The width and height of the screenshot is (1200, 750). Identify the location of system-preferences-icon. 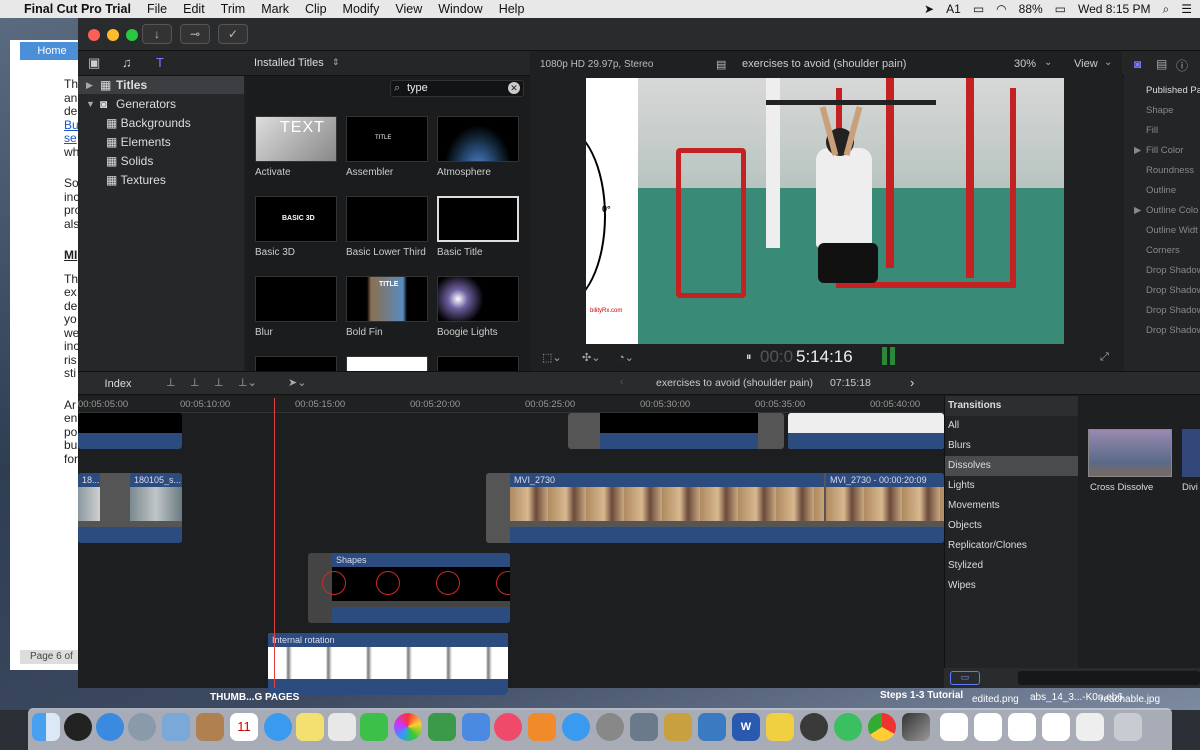
(610, 727).